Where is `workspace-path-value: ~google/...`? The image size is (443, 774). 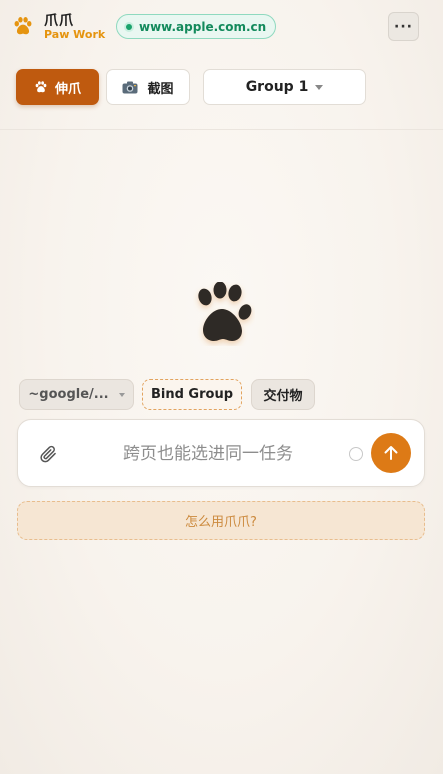 workspace-path-value: ~google/... is located at coordinates (68, 394).